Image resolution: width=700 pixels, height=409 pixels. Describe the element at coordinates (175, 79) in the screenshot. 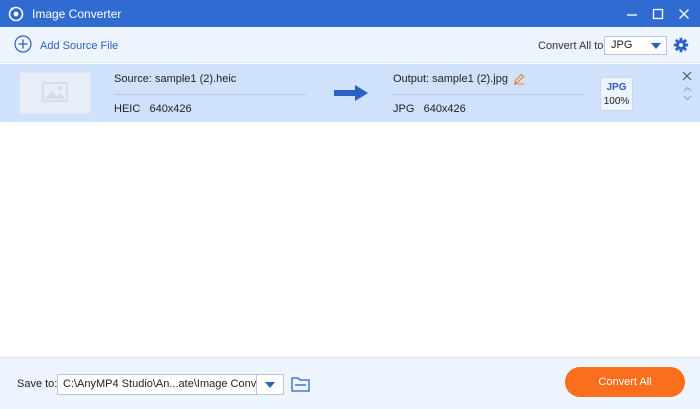

I see `source-file-name: Source: sample1 (2).heic` at that location.